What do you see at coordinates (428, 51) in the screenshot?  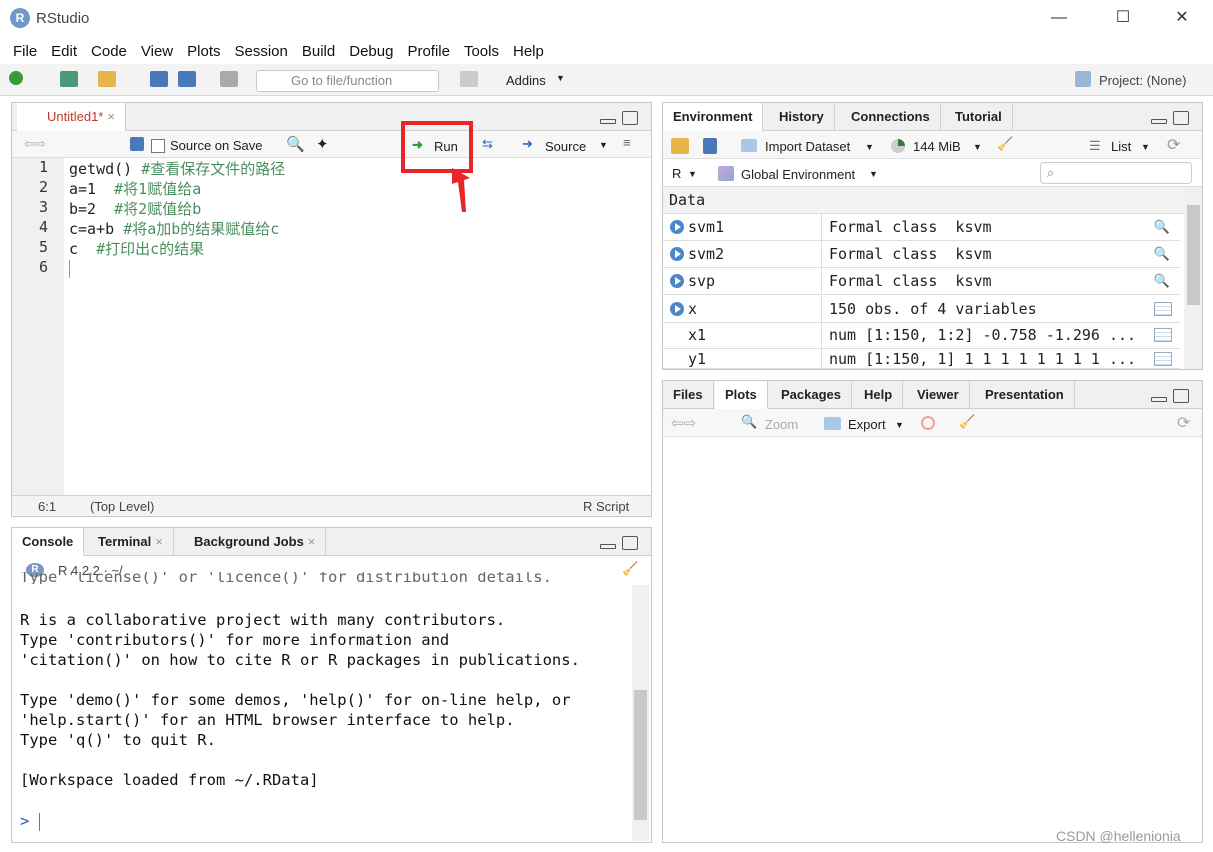 I see `menu-profile: Profile` at bounding box center [428, 51].